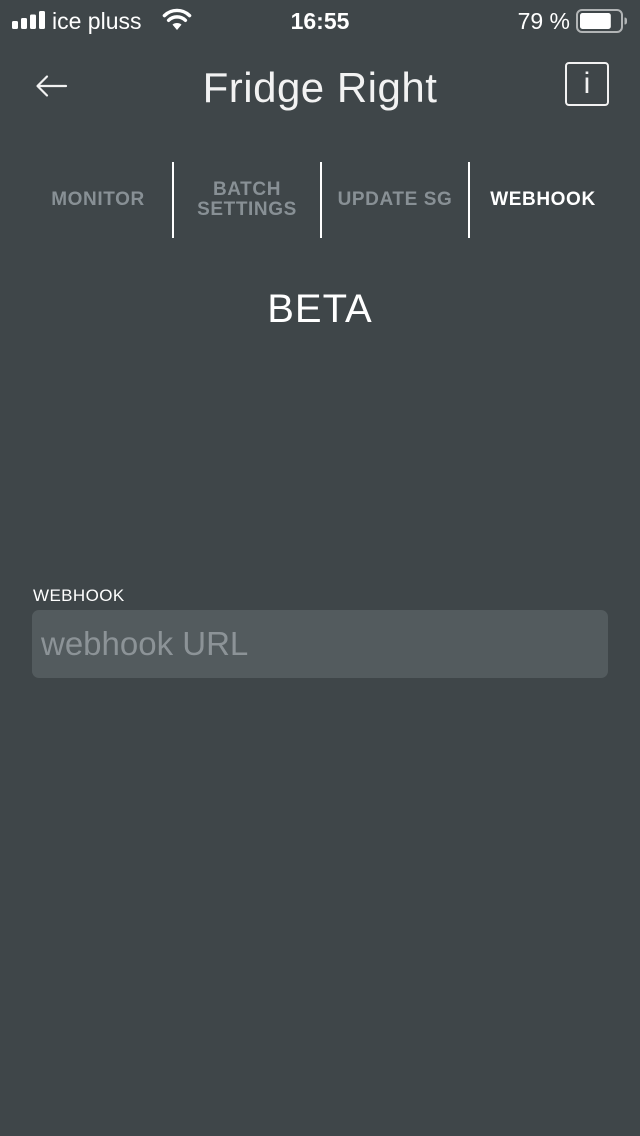 The height and width of the screenshot is (1136, 640). What do you see at coordinates (79, 595) in the screenshot?
I see `webhook-field-label: WEBHOOK` at bounding box center [79, 595].